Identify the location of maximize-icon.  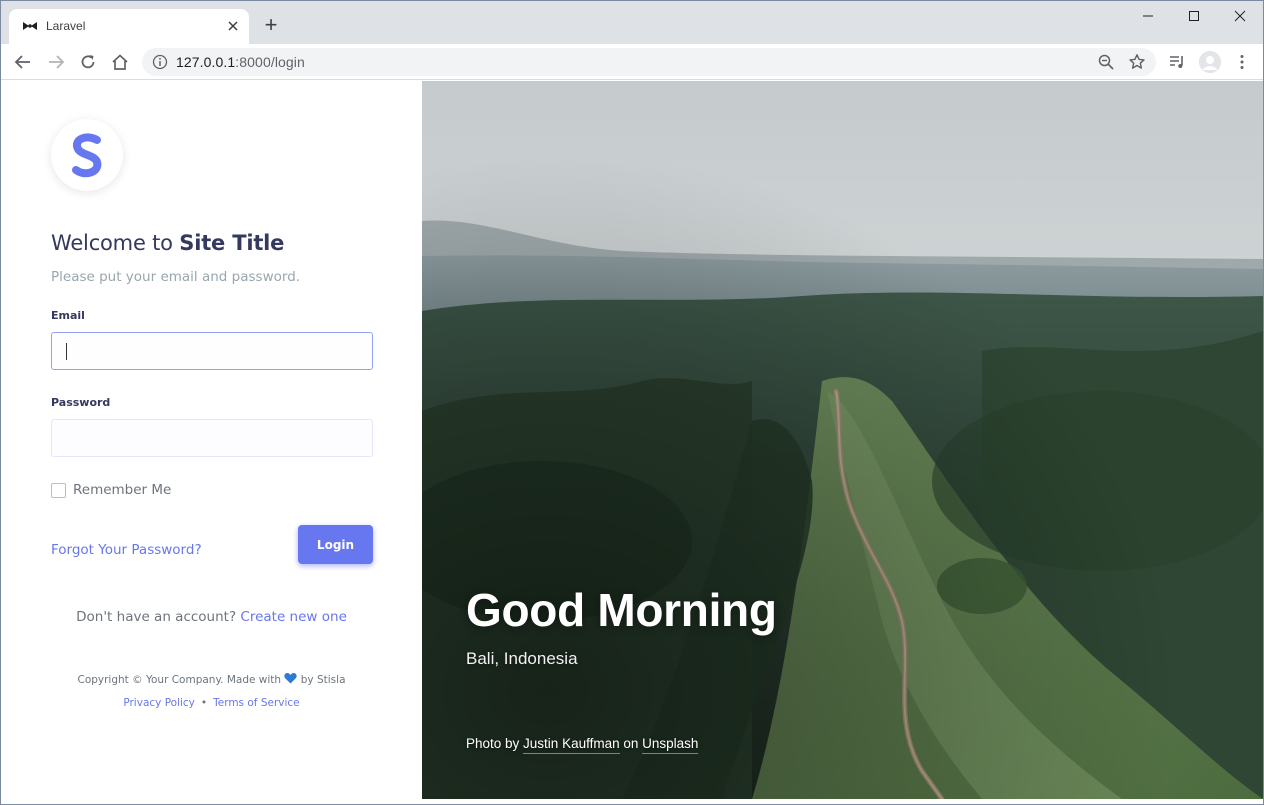
(1194, 16).